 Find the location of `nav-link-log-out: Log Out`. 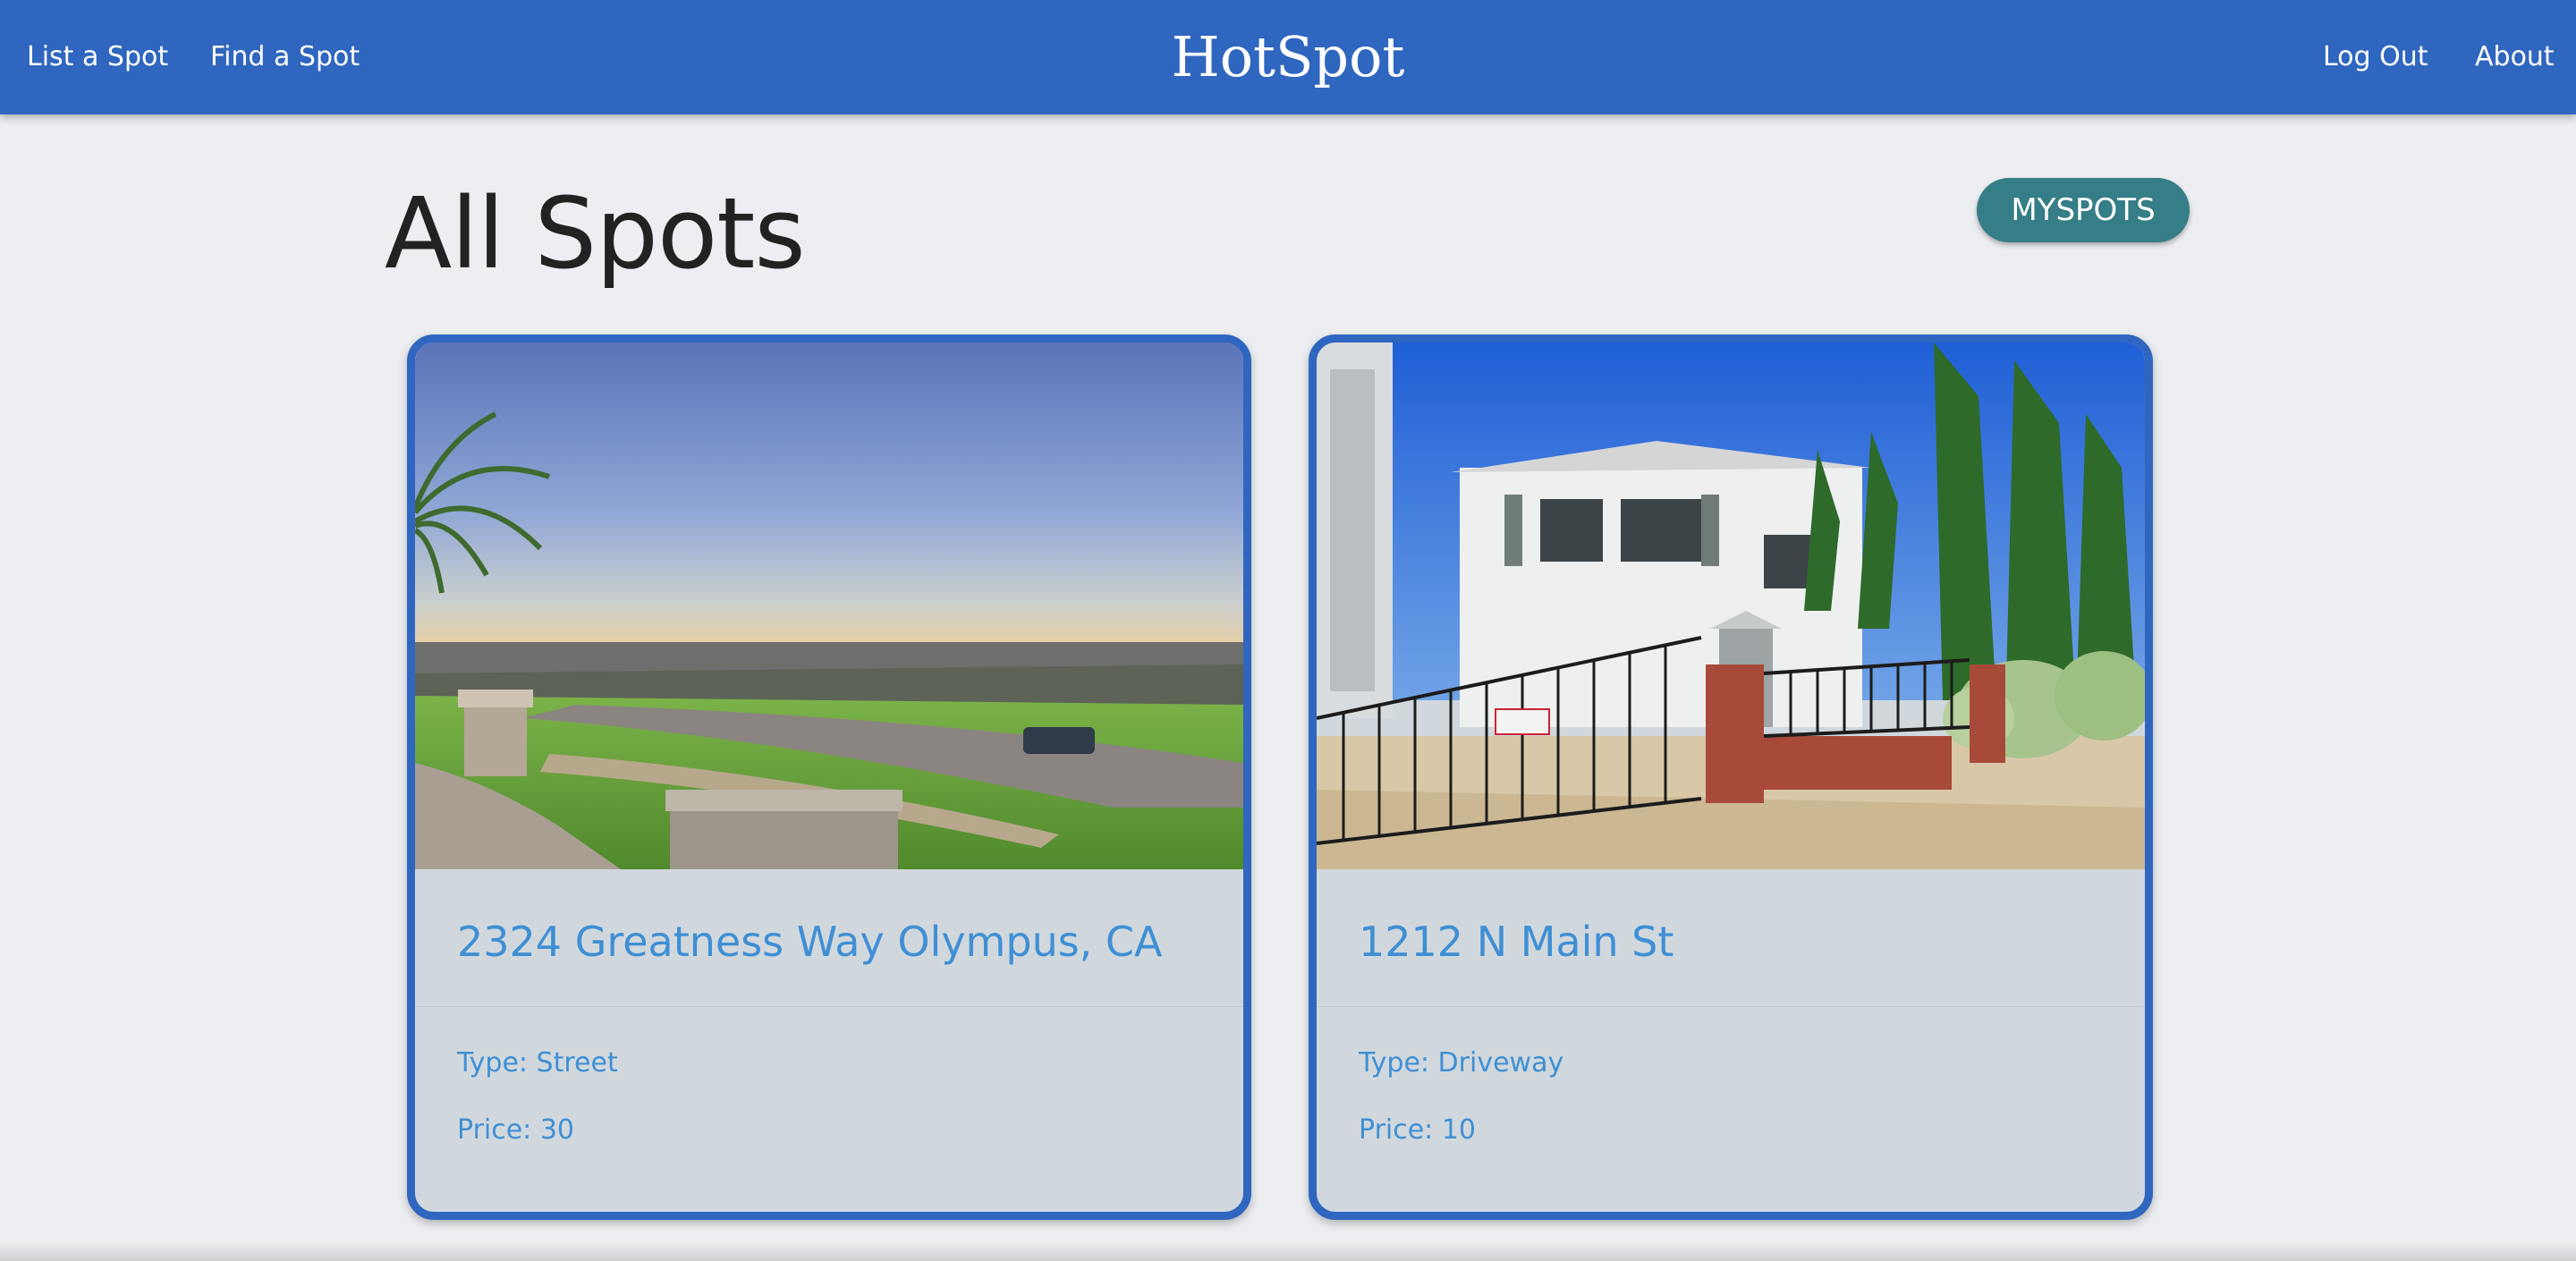

nav-link-log-out: Log Out is located at coordinates (2375, 57).